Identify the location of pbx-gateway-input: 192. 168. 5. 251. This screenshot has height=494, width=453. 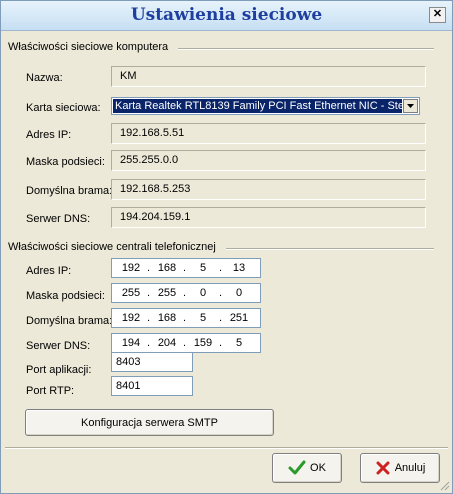
(186, 318).